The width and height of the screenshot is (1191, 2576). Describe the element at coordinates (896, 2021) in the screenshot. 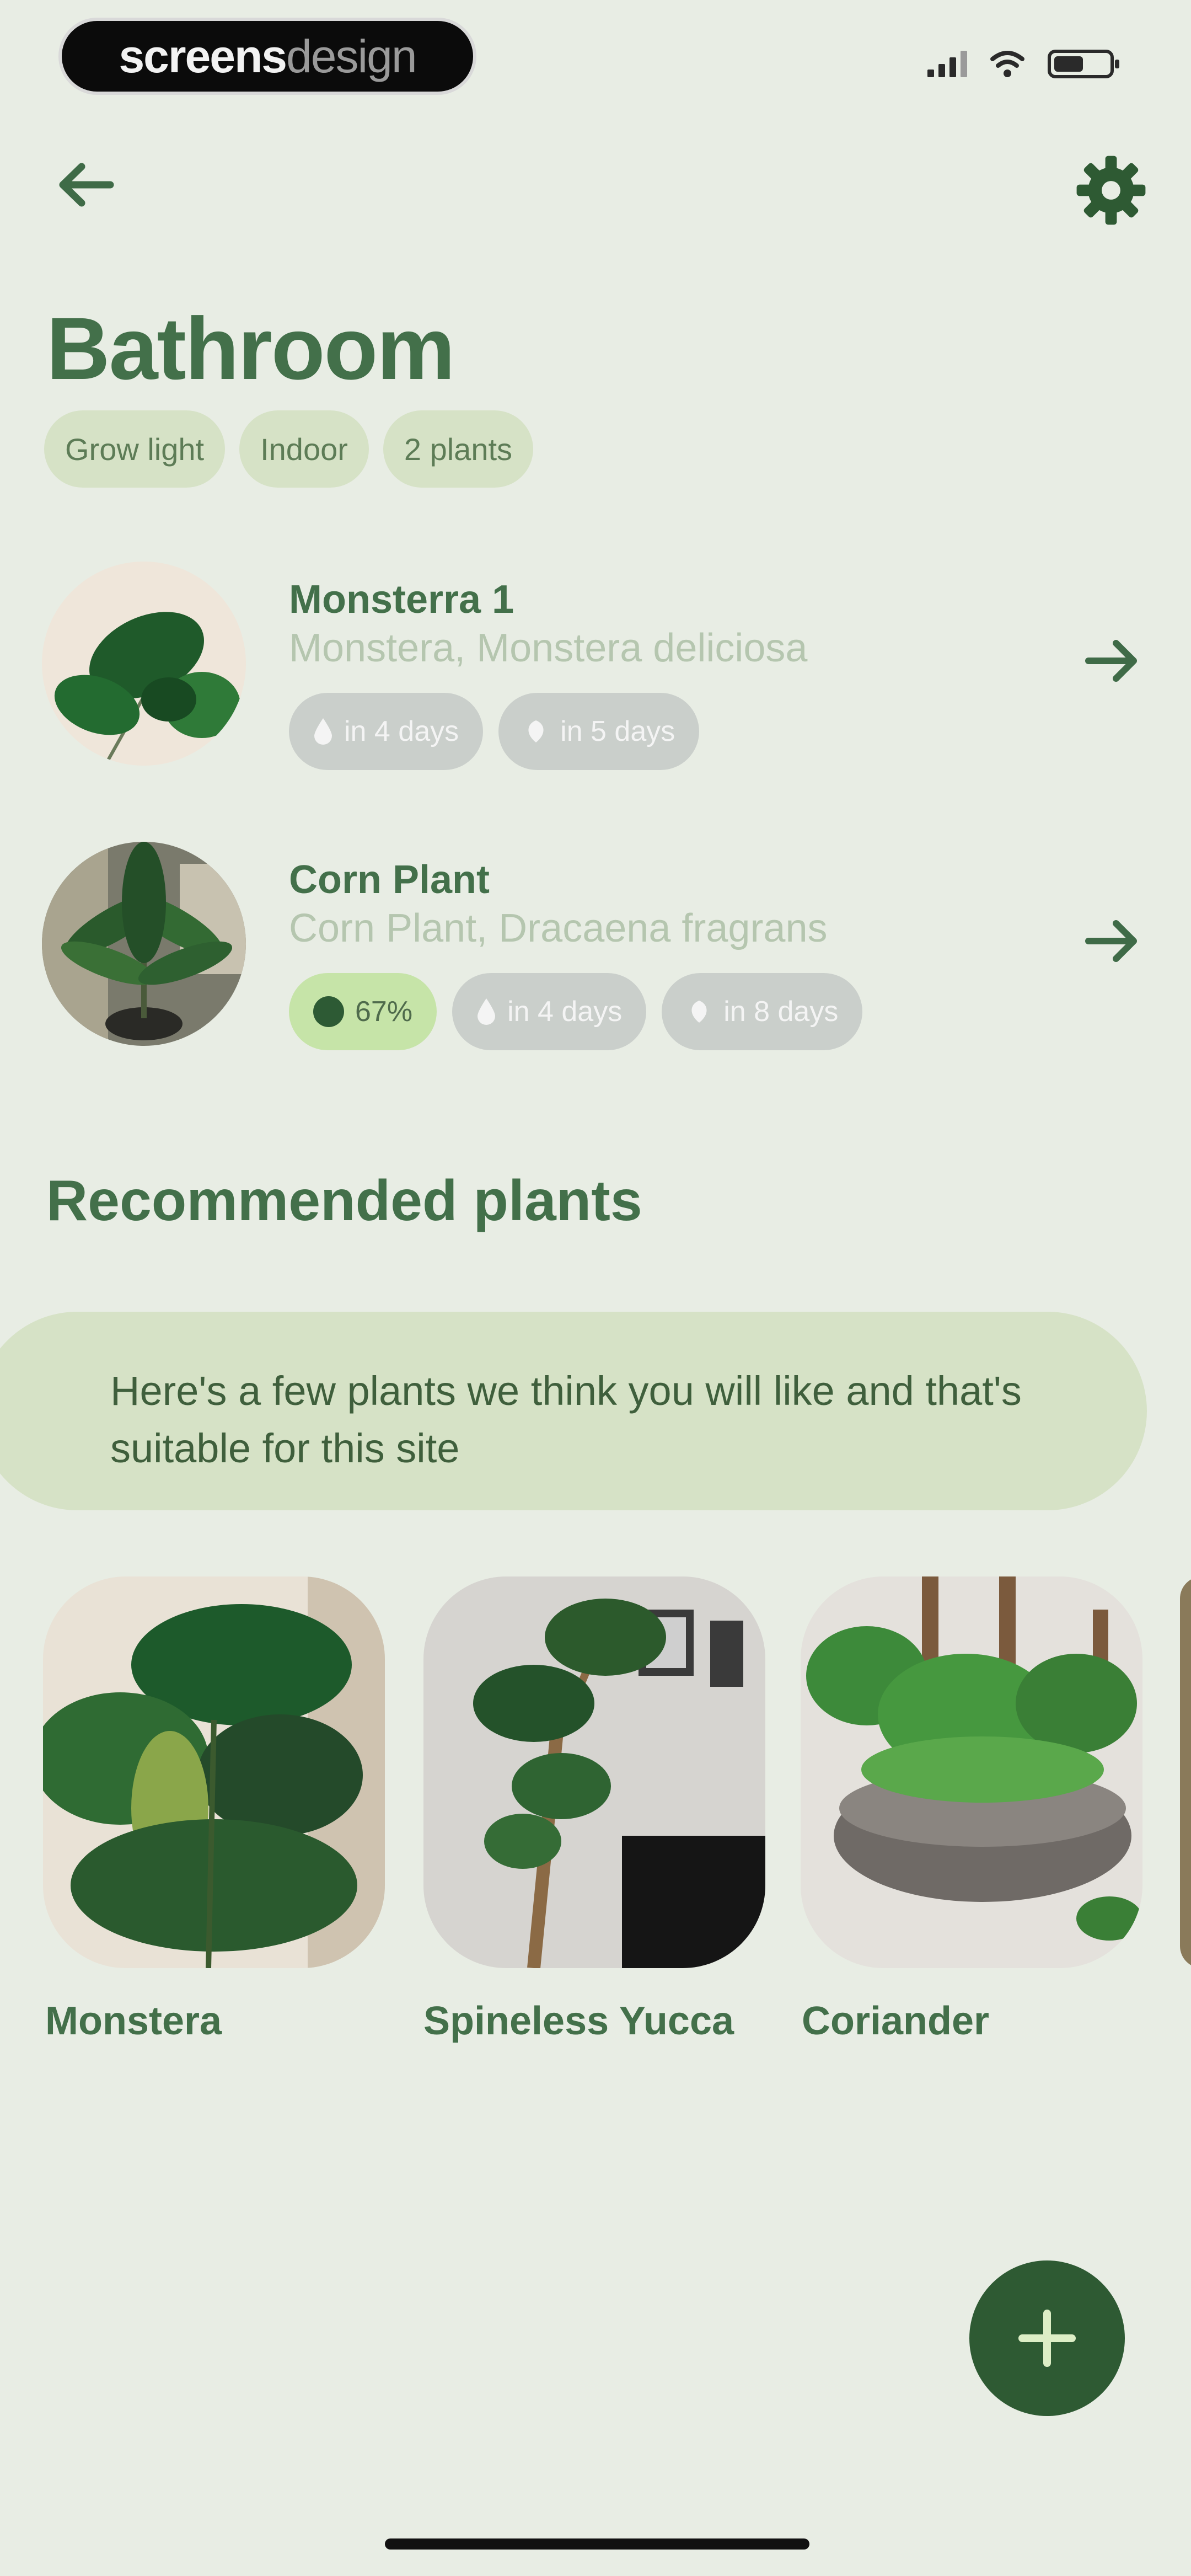

I see `recommended-plant-name: Coriander` at that location.